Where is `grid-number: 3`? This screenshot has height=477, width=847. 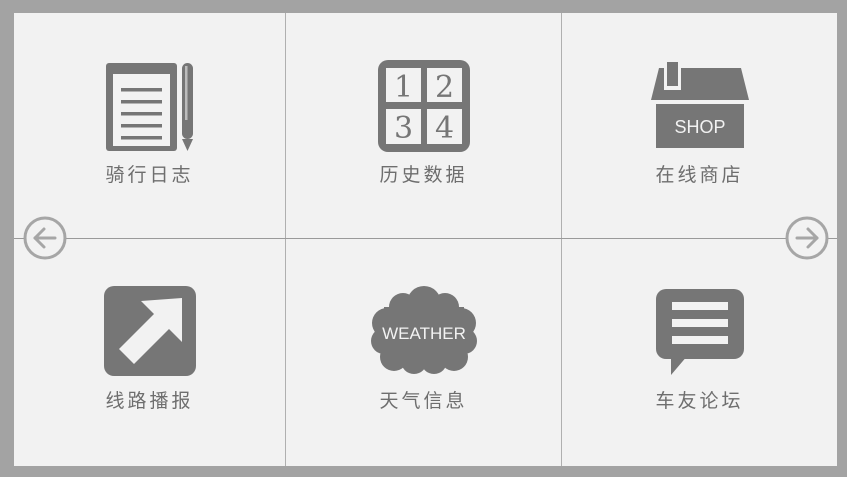
grid-number: 3 is located at coordinates (402, 128).